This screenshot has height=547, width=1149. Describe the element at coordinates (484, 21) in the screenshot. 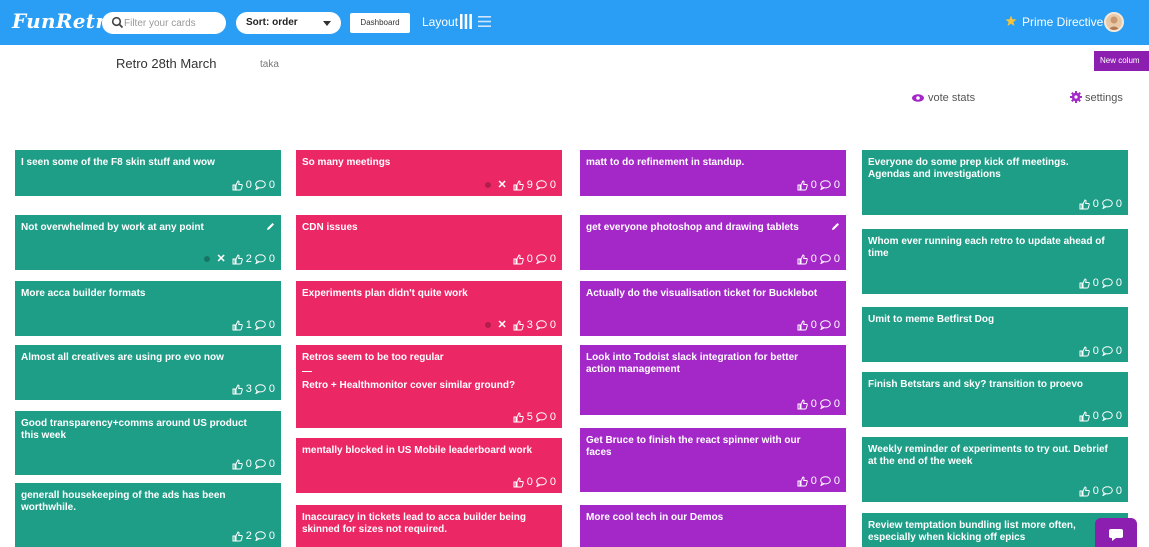

I see `layout-rows-icon` at that location.